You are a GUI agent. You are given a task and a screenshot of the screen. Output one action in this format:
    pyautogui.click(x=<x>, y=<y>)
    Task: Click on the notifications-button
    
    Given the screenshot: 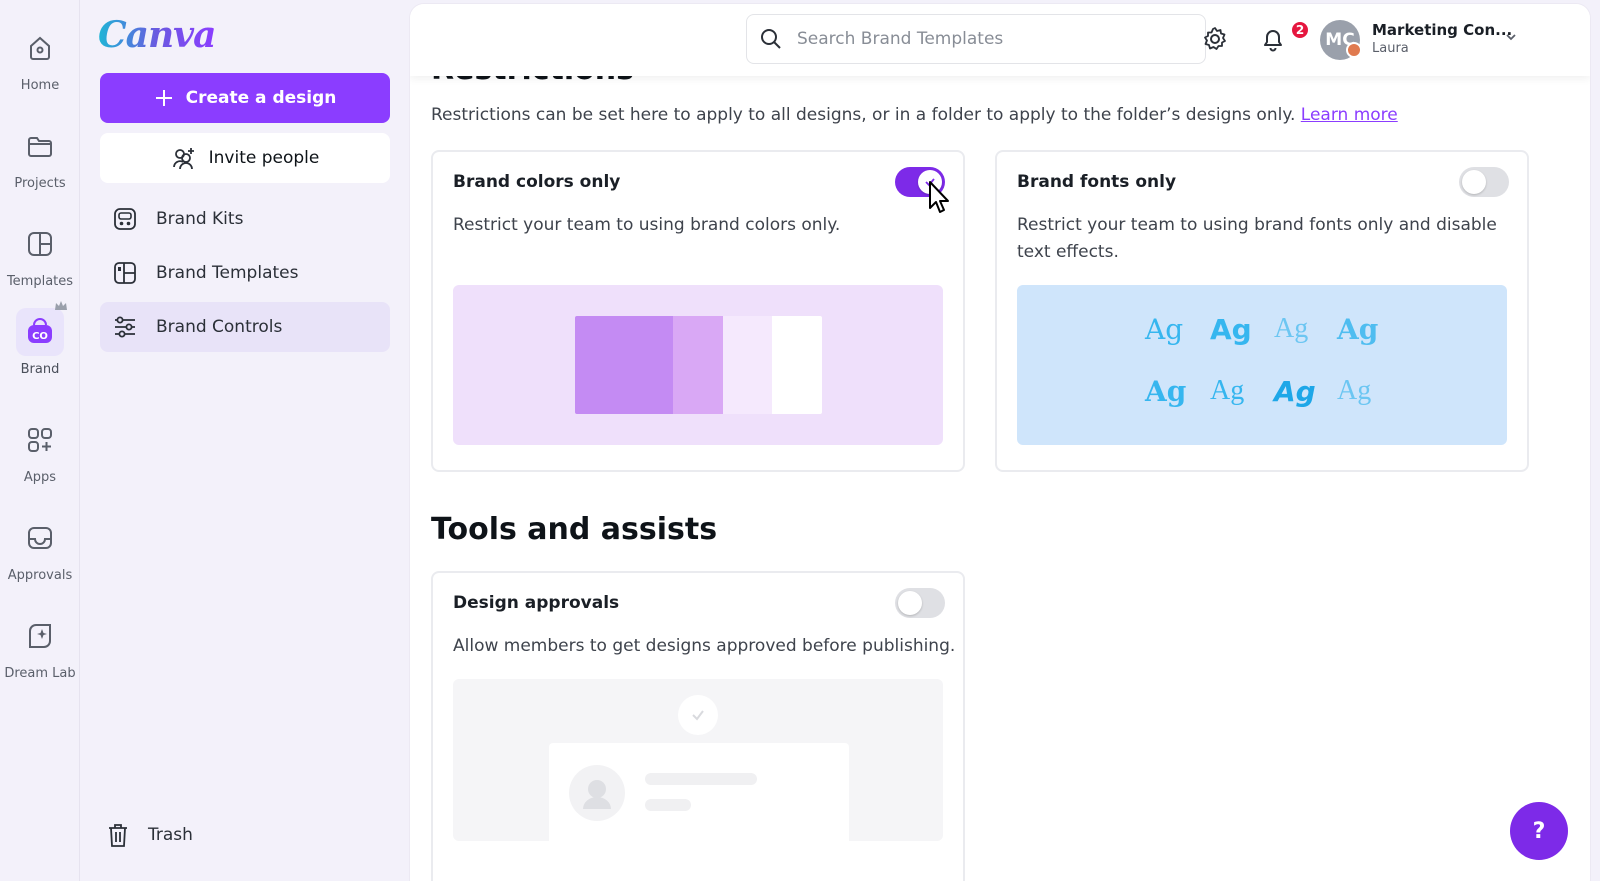 What is the action you would take?
    pyautogui.click(x=1273, y=39)
    